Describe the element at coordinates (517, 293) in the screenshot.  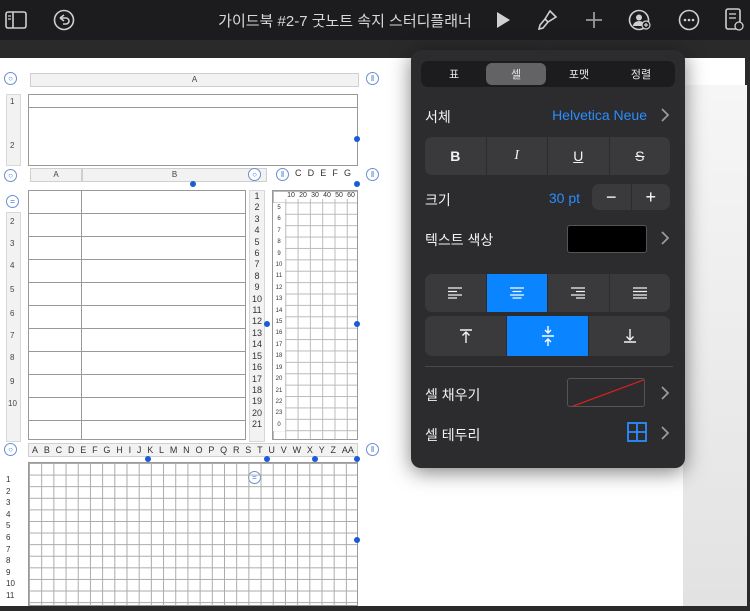
I see `align-center-icon` at that location.